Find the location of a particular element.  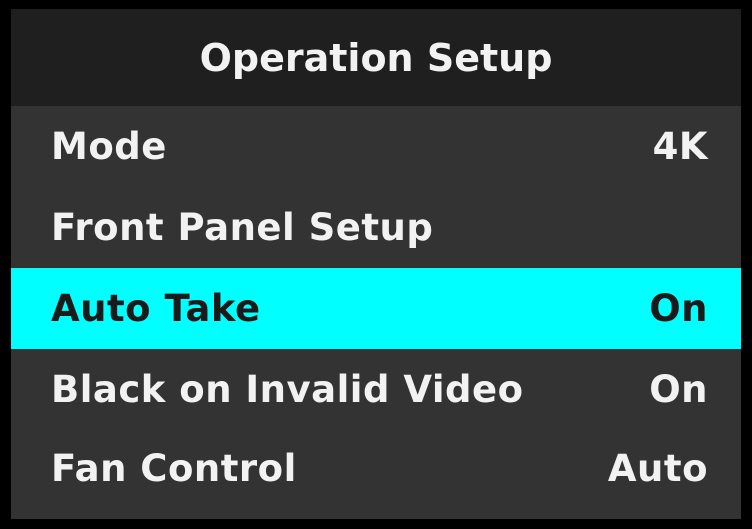

menu-item-mode: Mode 4K is located at coordinates (376, 146).